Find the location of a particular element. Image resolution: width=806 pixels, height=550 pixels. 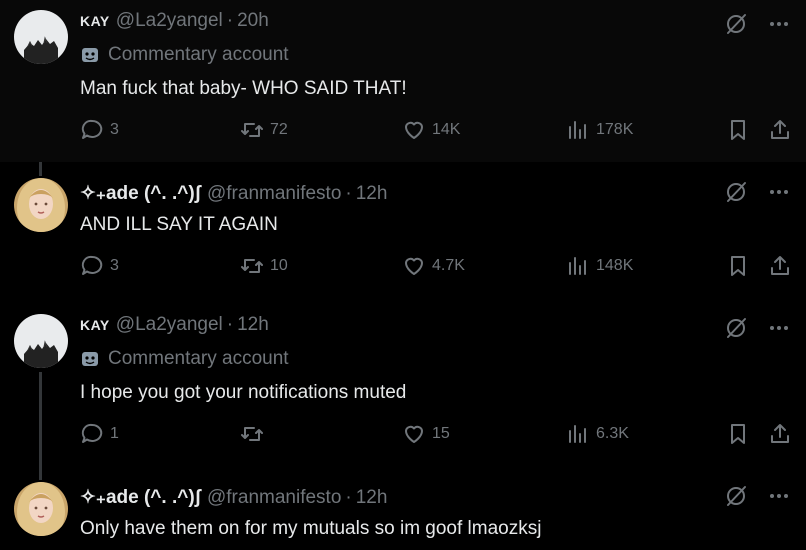

tweet-header: KAY @La2yangel · 20h is located at coordinates (174, 21).